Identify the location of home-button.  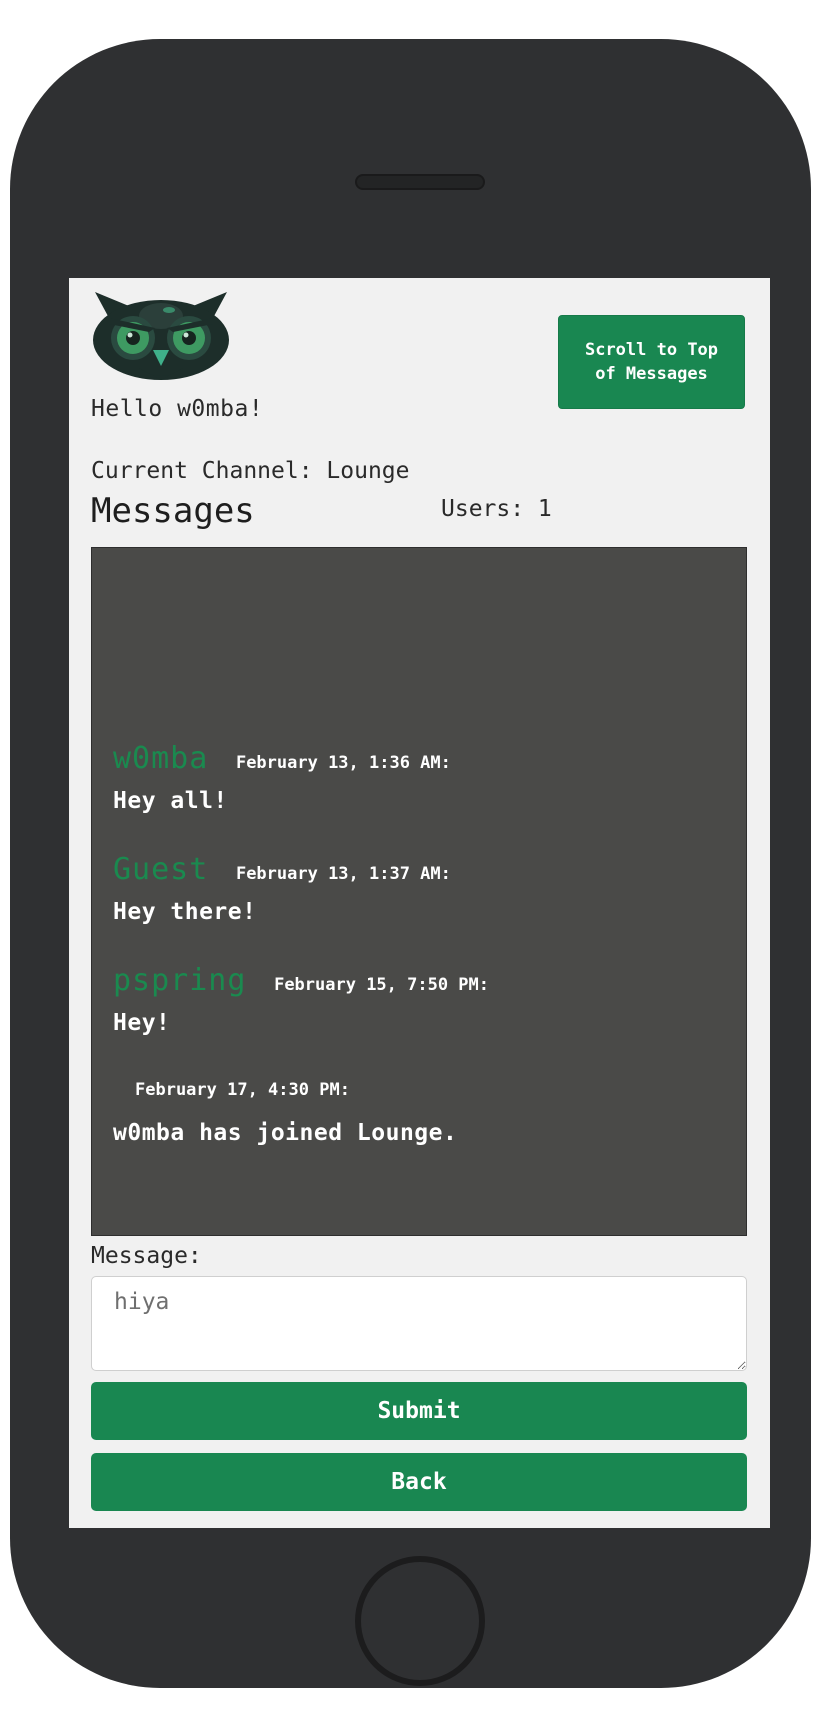
(420, 1621).